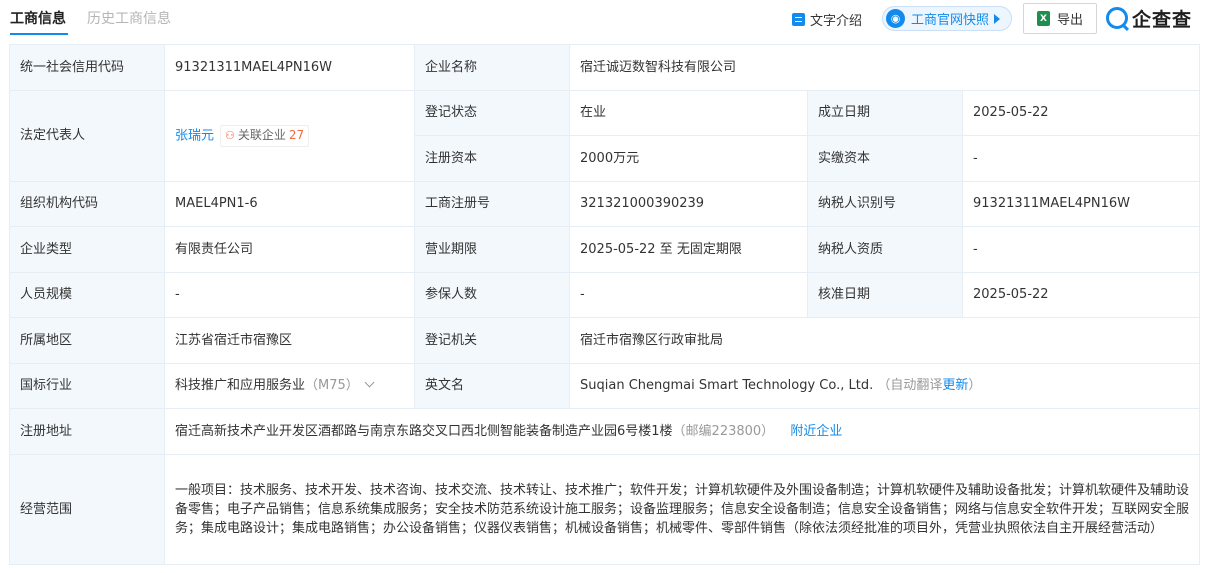 This screenshot has width=1210, height=573. I want to click on taxpayer-qual-value: -, so click(1081, 249).